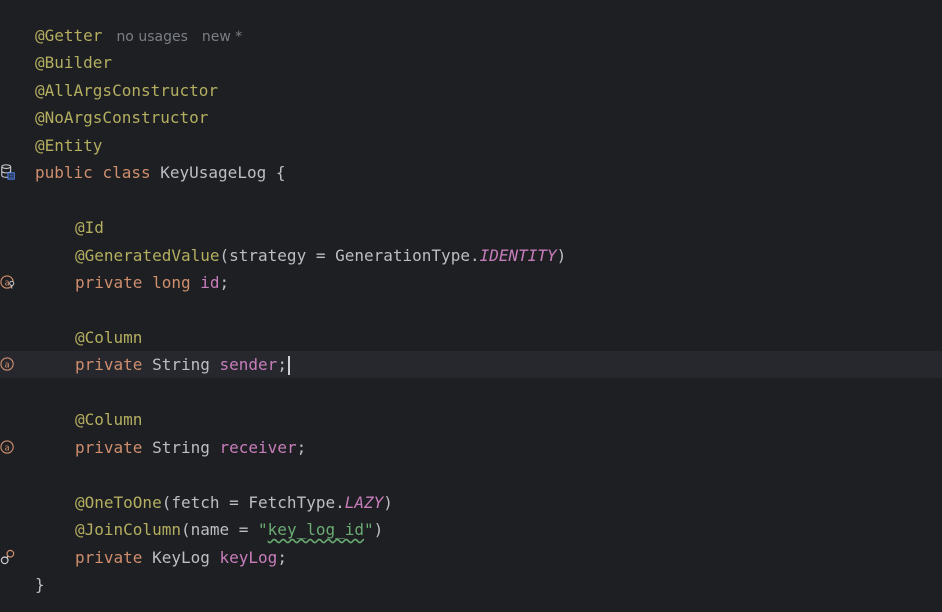 This screenshot has width=942, height=612. Describe the element at coordinates (471, 584) in the screenshot. I see `code-line-close-brace: }` at that location.